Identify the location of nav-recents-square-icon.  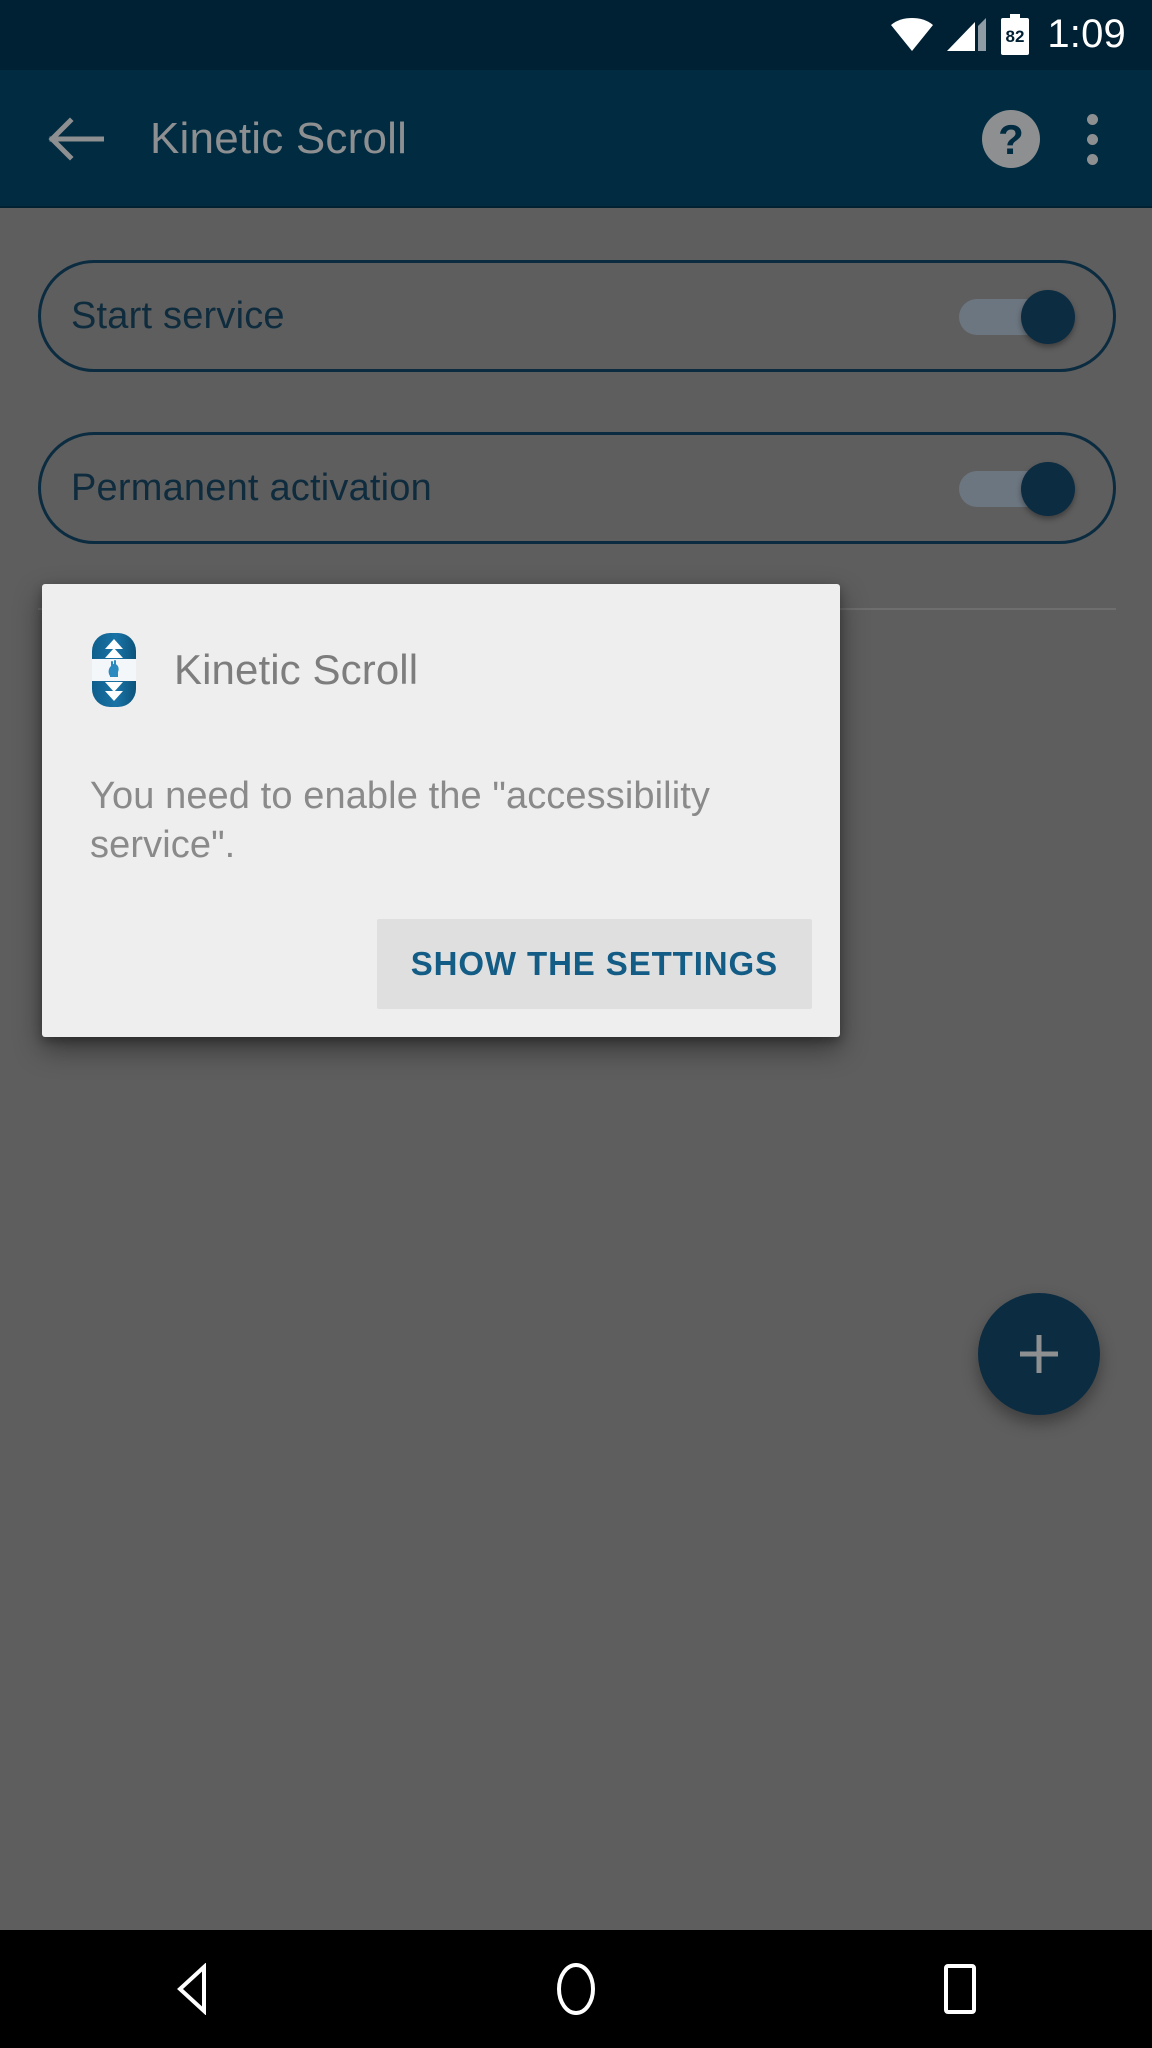
(960, 1989).